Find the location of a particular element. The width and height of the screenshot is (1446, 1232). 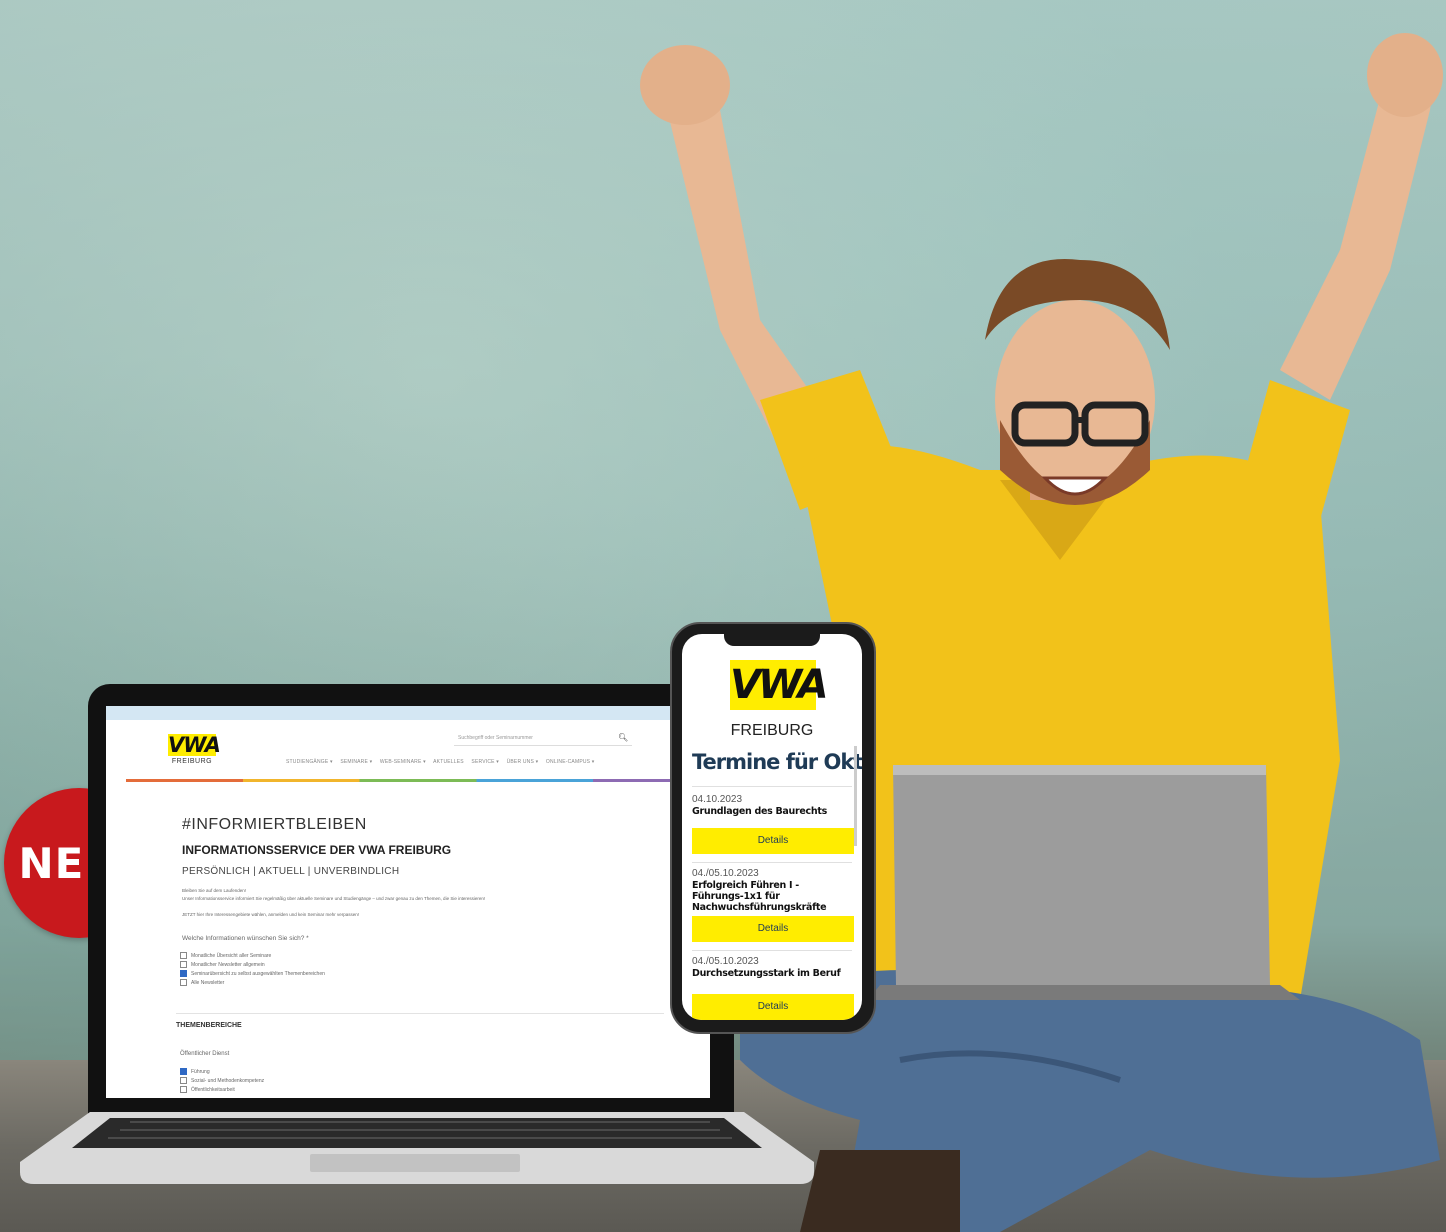

option-checkbox: Monatlicher Newsletter allgemein is located at coordinates (222, 964).